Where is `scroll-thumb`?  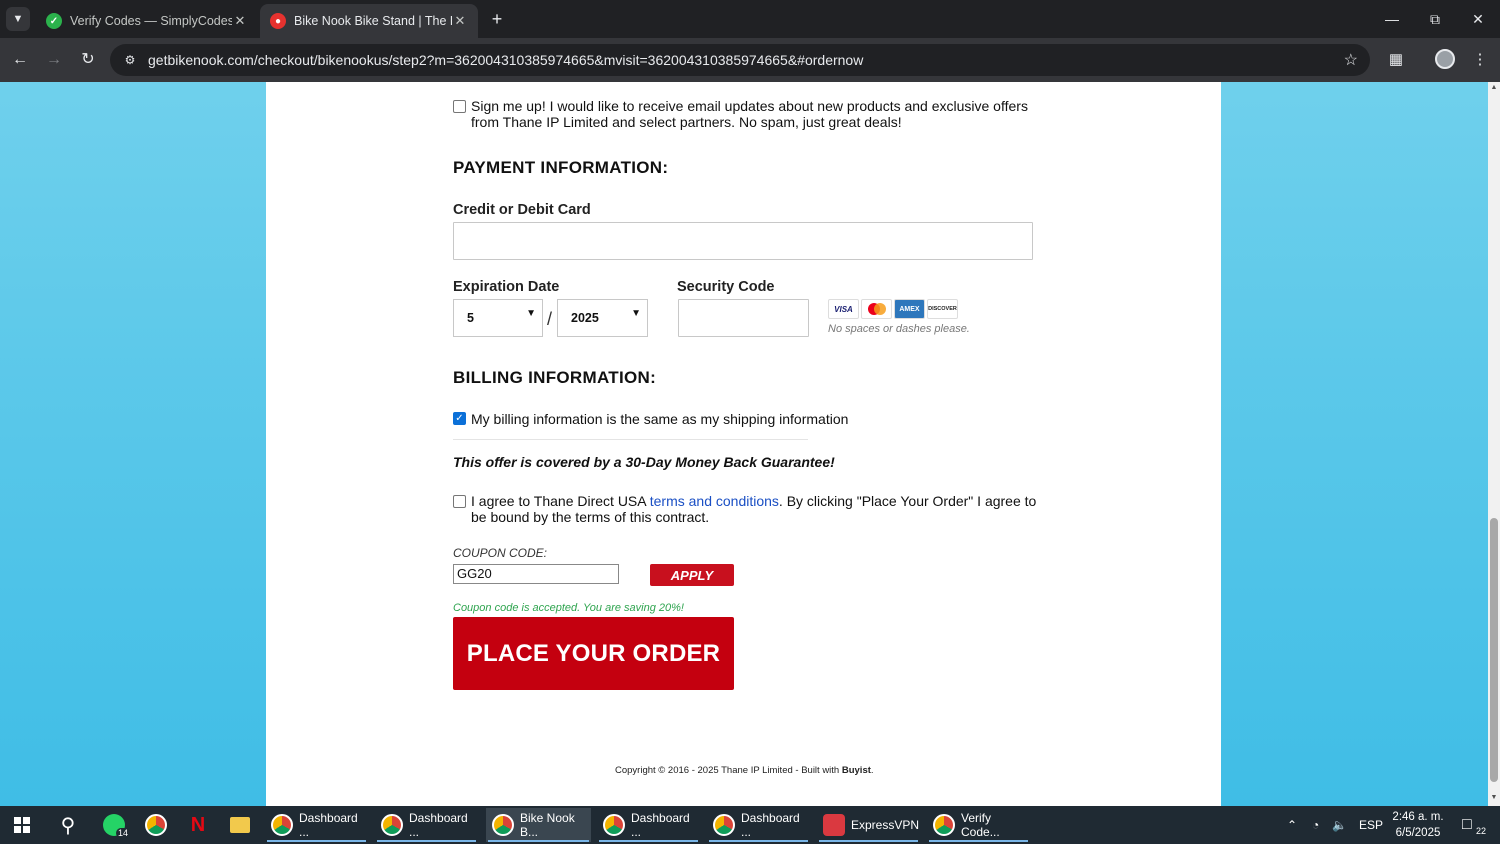 scroll-thumb is located at coordinates (1494, 650).